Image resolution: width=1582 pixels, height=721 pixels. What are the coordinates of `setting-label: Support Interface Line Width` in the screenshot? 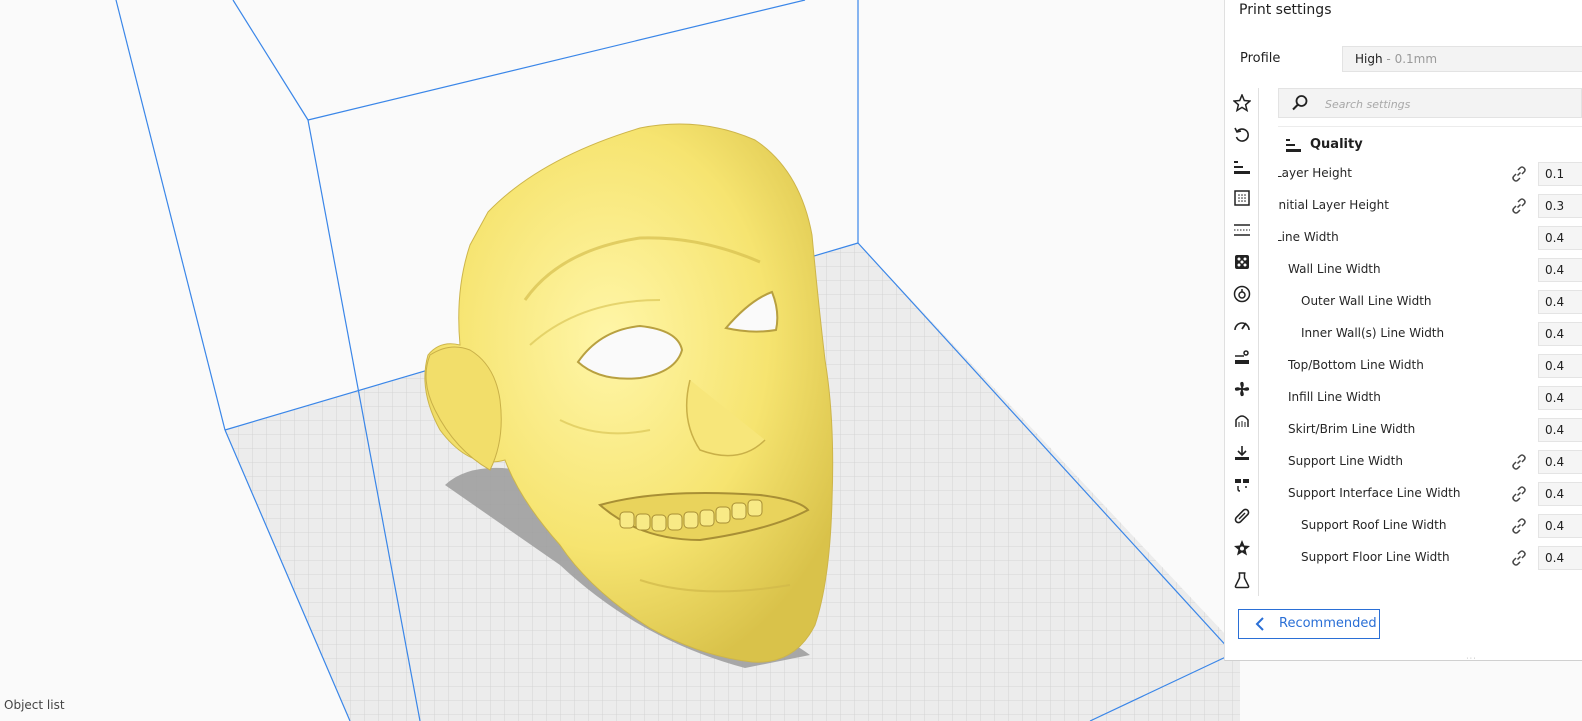 It's located at (1374, 493).